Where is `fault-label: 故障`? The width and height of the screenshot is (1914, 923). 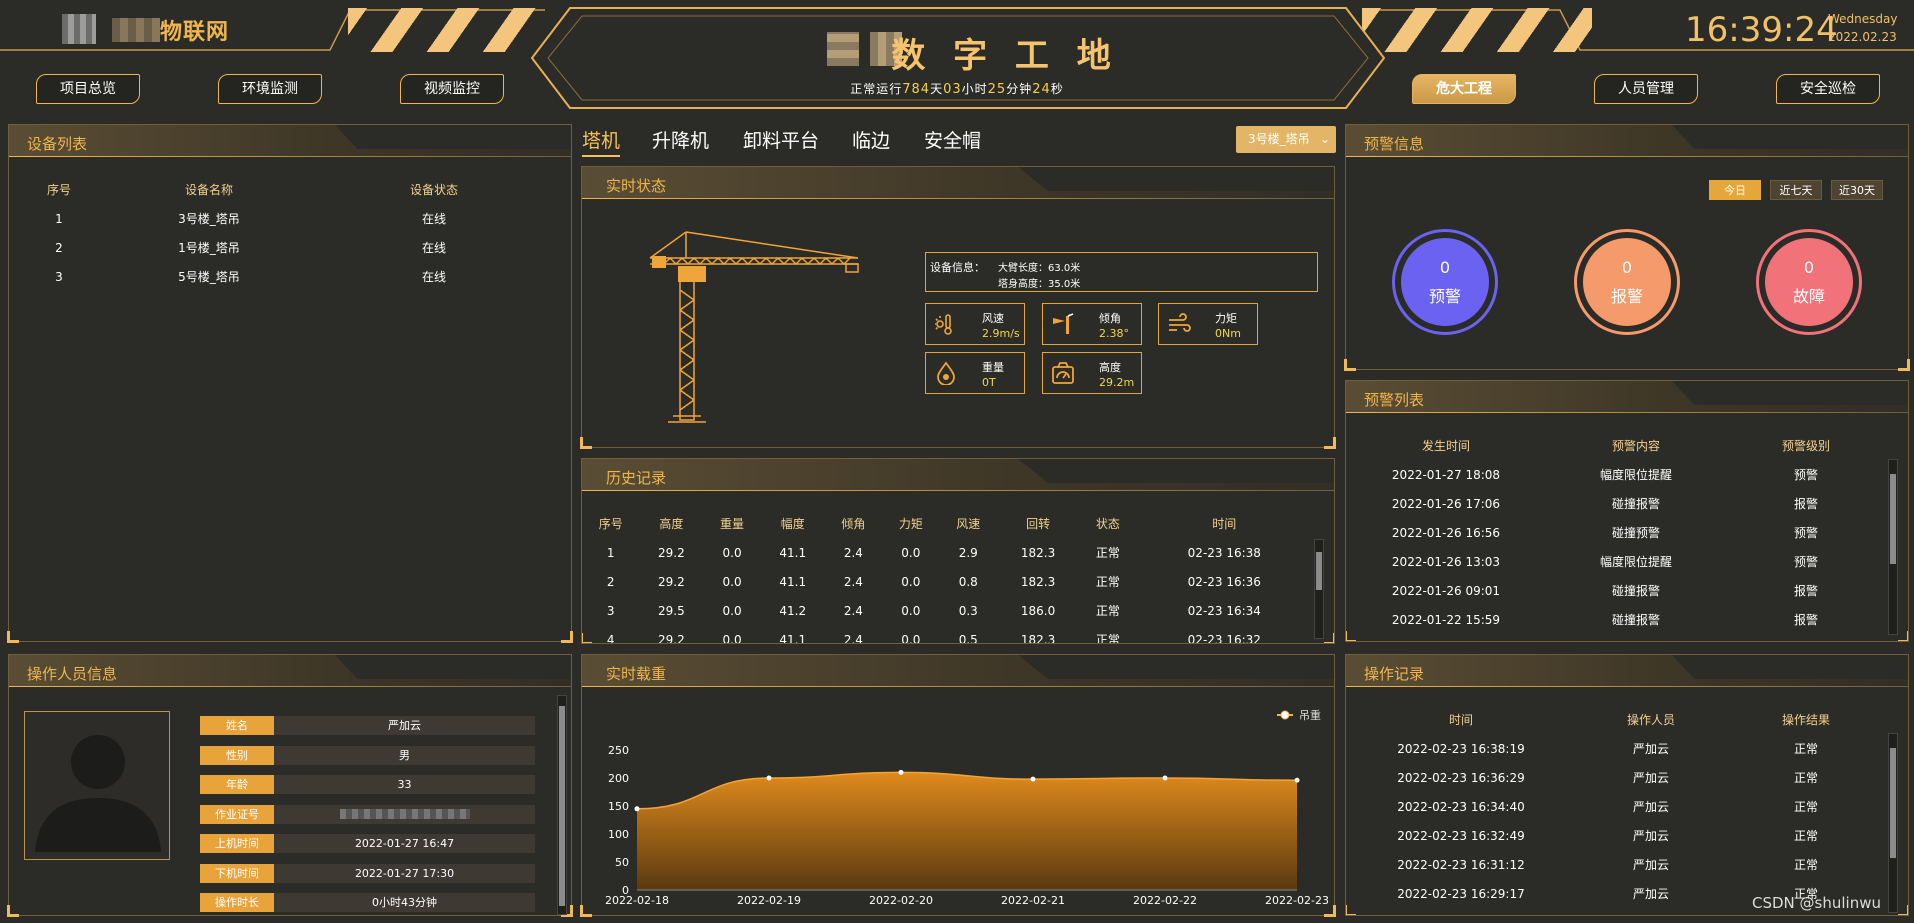 fault-label: 故障 is located at coordinates (1808, 296).